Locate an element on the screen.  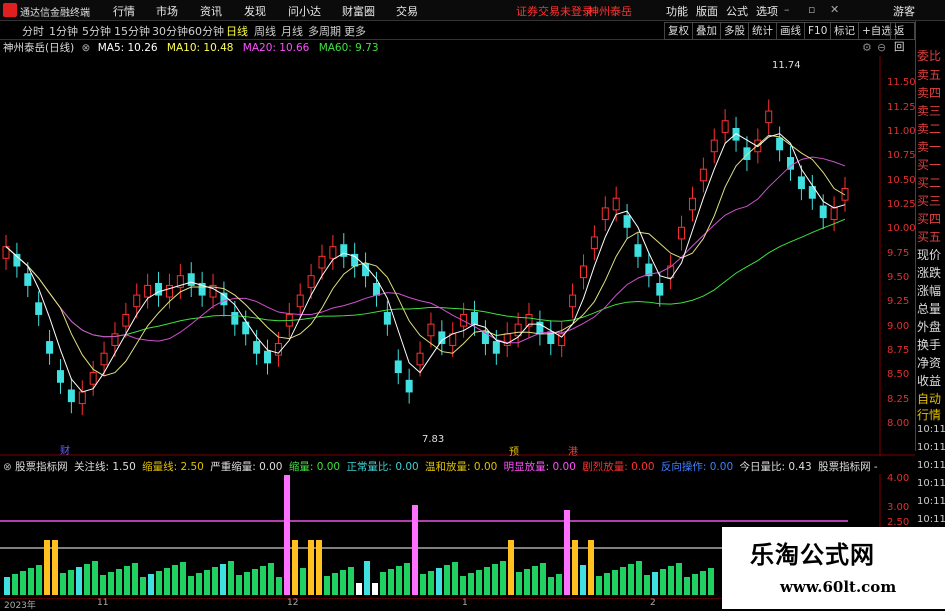
ma20-label: MA20: 10.66 is located at coordinates (276, 48).